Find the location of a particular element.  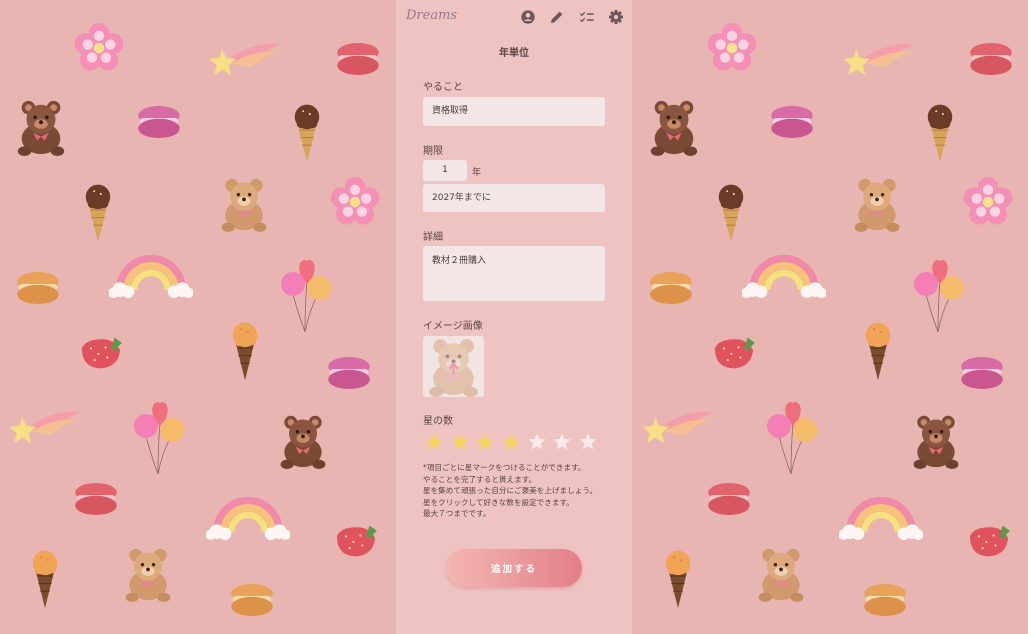

detail-label: 詳細 is located at coordinates (433, 237).